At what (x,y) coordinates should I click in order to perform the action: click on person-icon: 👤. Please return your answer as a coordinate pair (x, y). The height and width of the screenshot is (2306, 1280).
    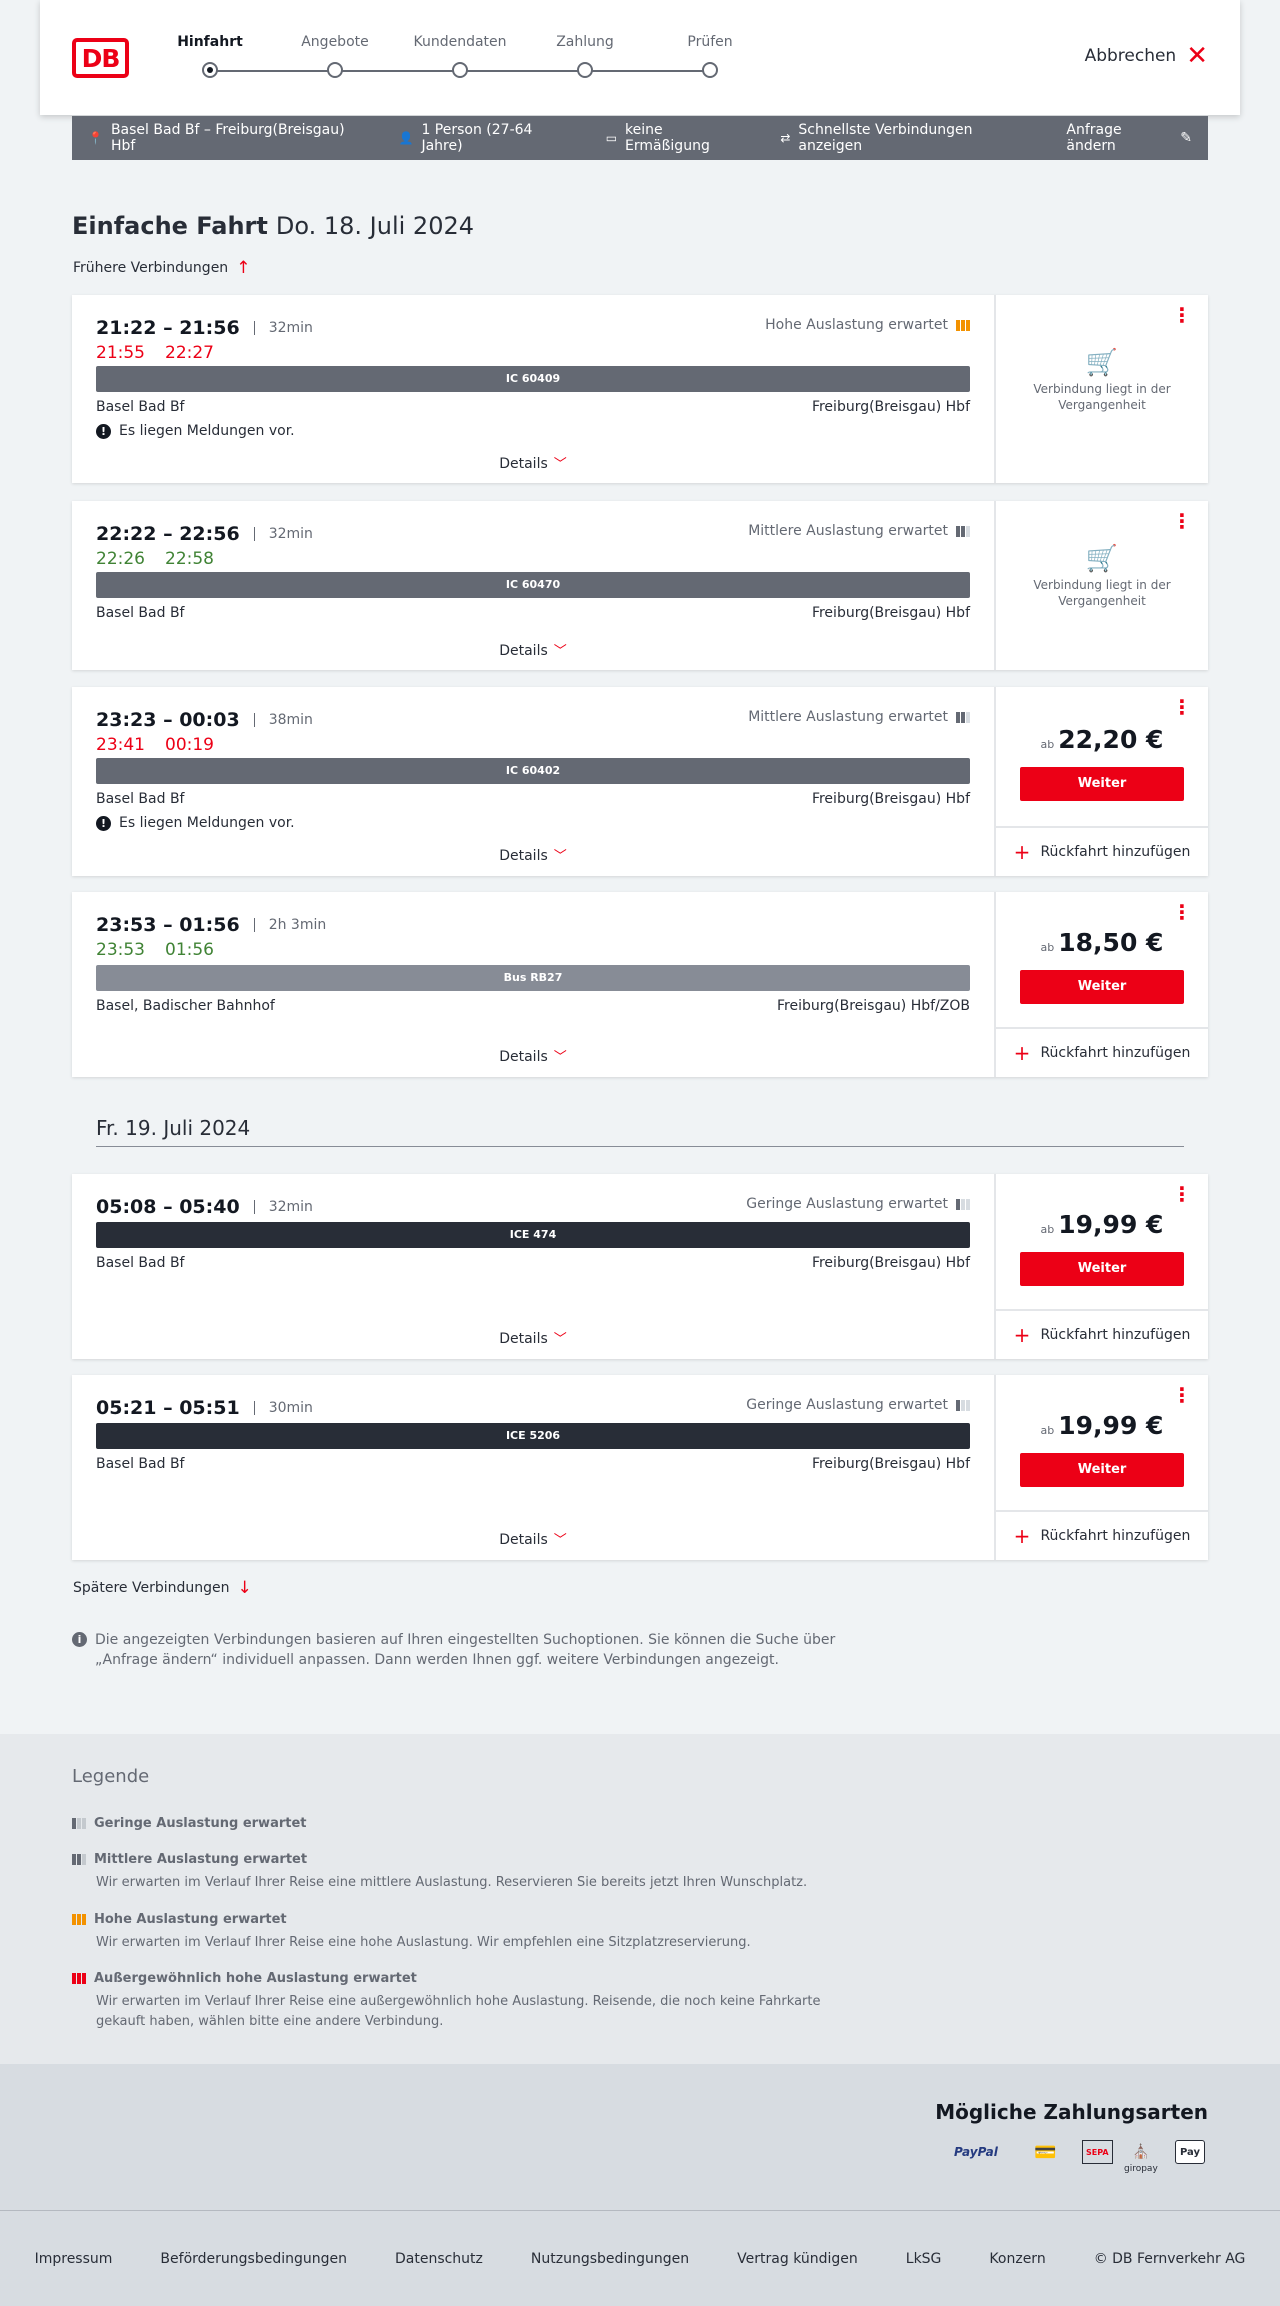
    Looking at the image, I should click on (406, 138).